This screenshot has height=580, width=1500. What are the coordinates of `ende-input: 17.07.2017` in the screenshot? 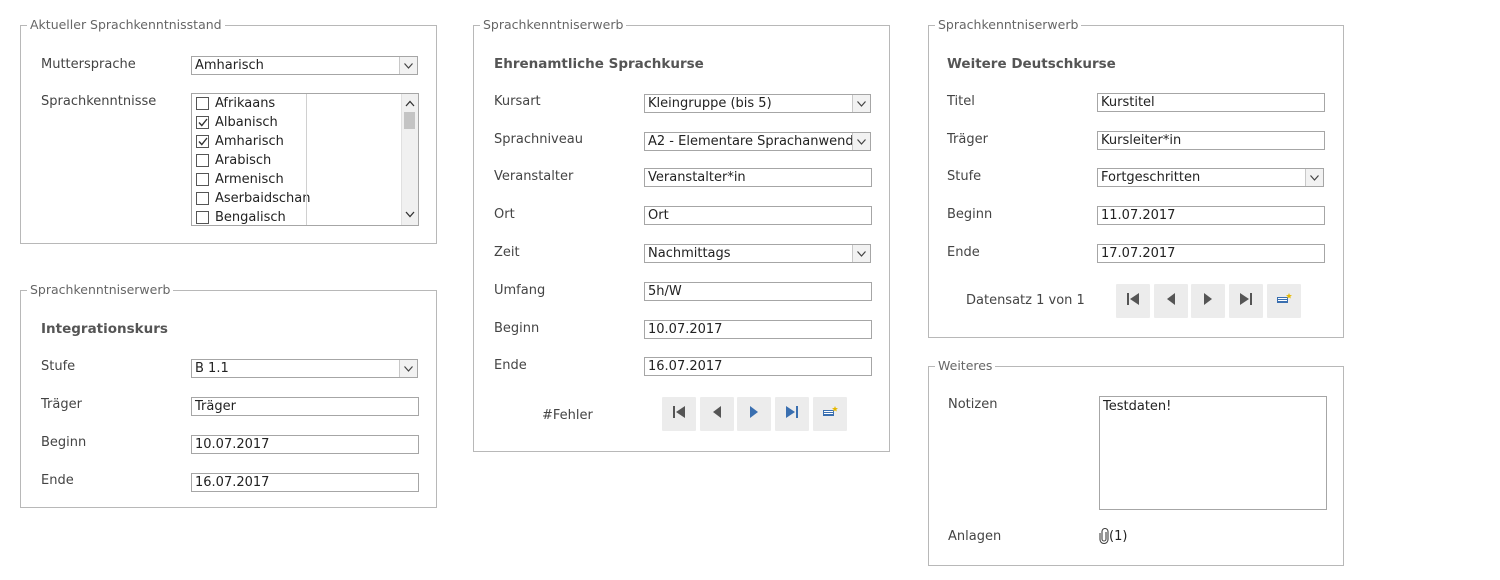 It's located at (1211, 253).